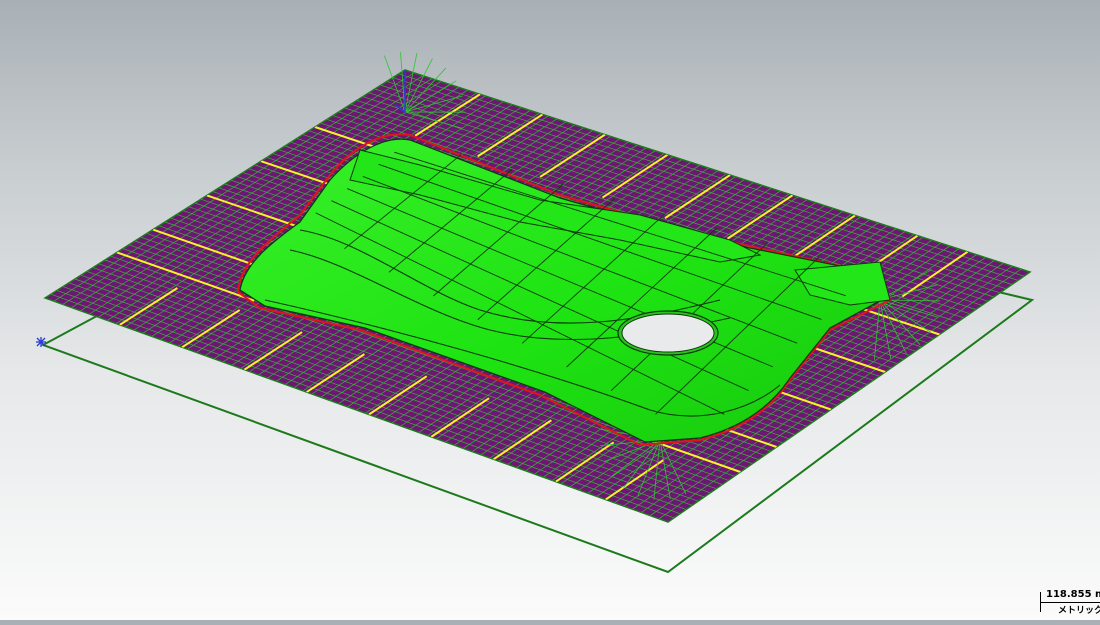  What do you see at coordinates (1073, 594) in the screenshot?
I see `scale-value: 118.855 m` at bounding box center [1073, 594].